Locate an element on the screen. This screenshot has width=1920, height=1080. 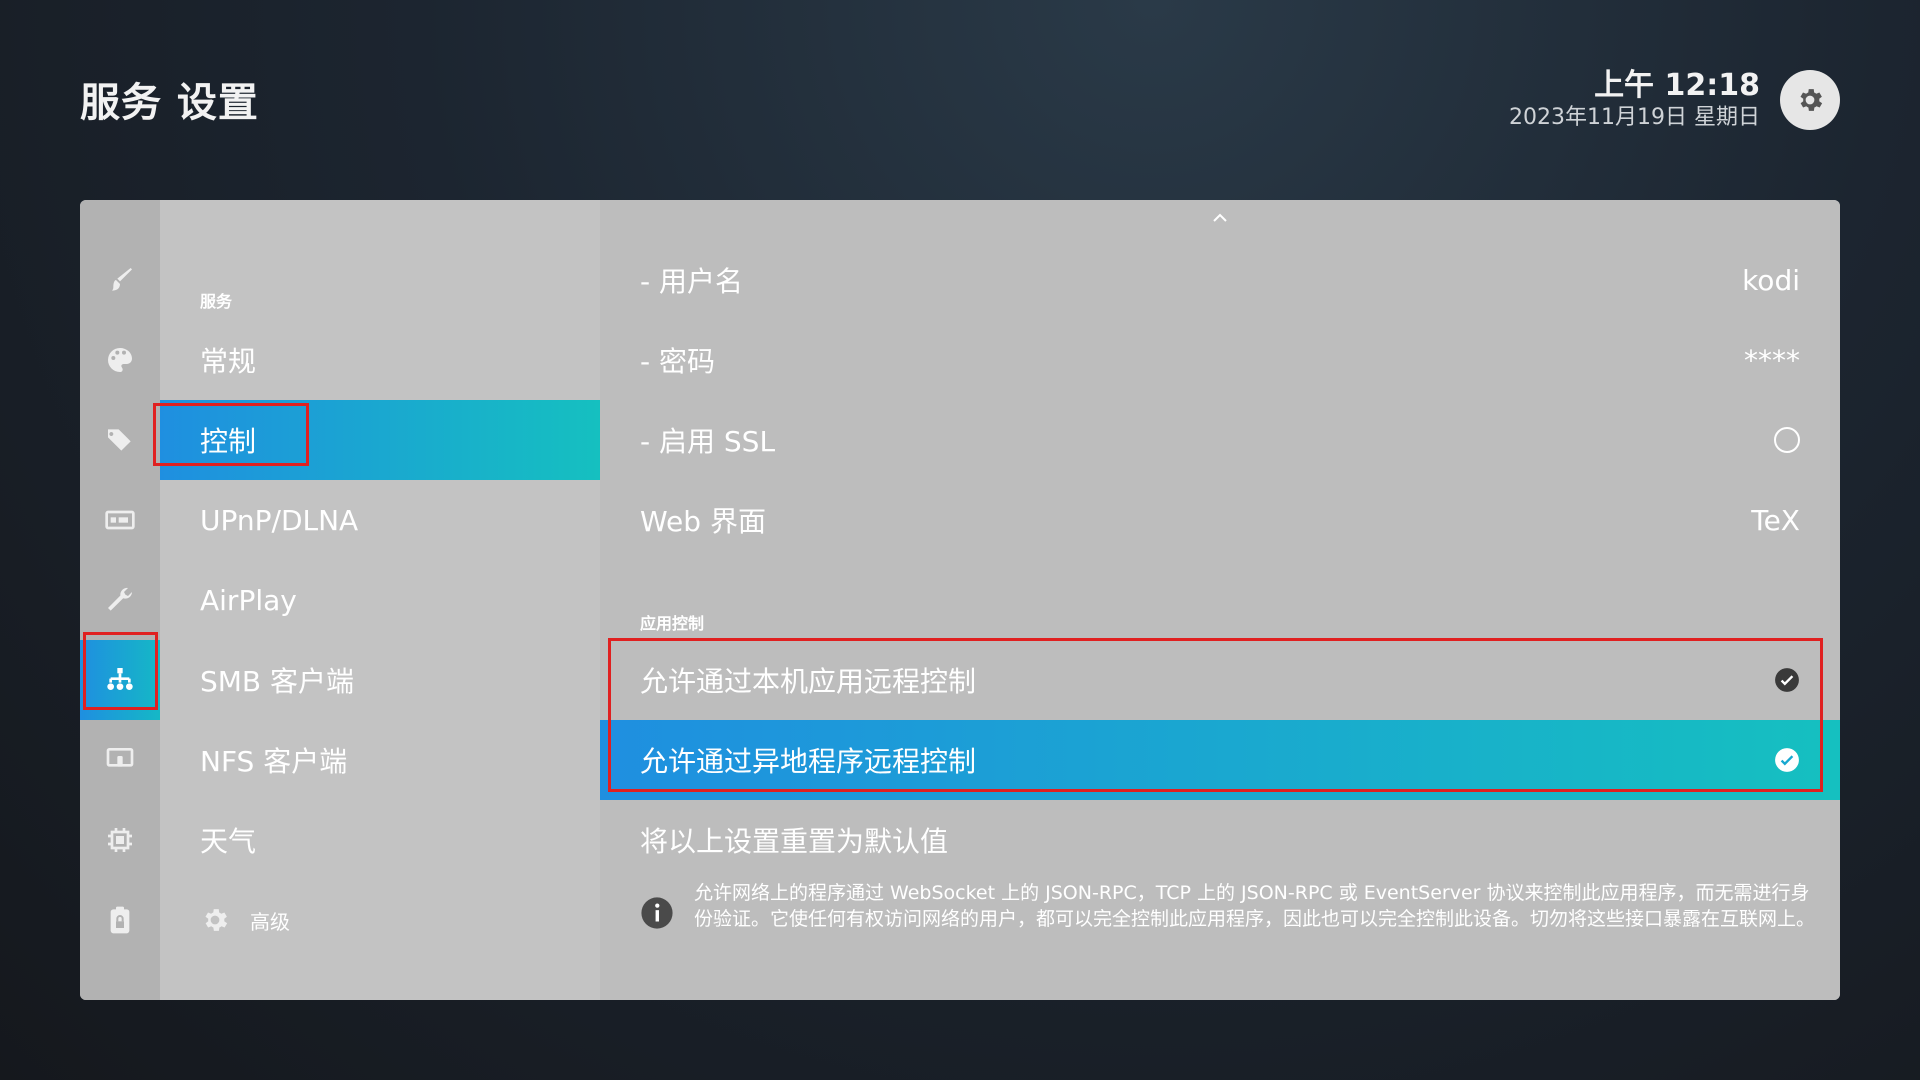
category-brush is located at coordinates (120, 280).